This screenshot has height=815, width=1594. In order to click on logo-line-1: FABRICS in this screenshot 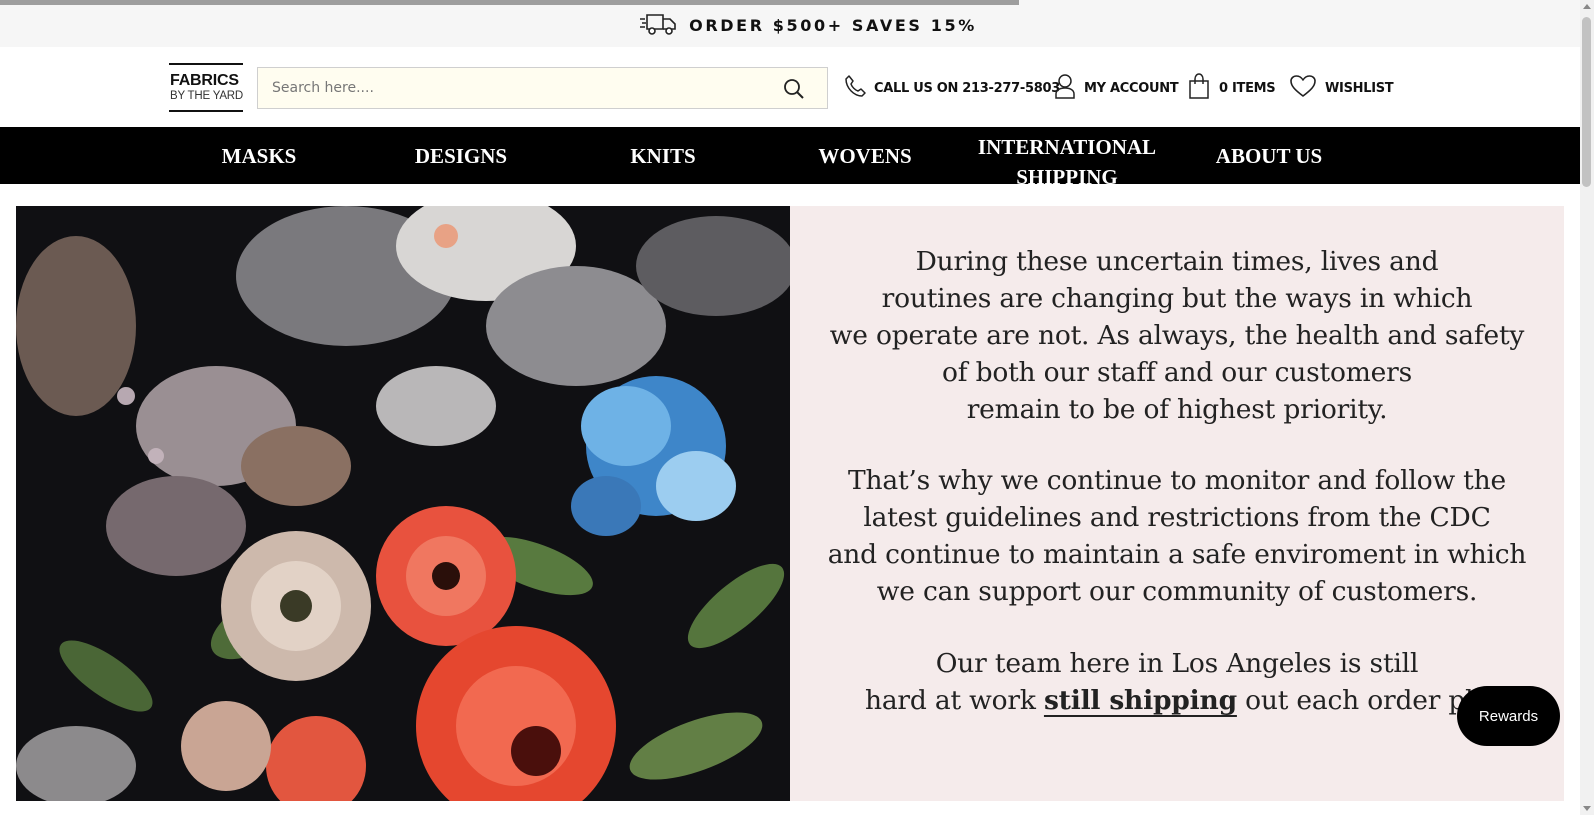, I will do `click(204, 80)`.